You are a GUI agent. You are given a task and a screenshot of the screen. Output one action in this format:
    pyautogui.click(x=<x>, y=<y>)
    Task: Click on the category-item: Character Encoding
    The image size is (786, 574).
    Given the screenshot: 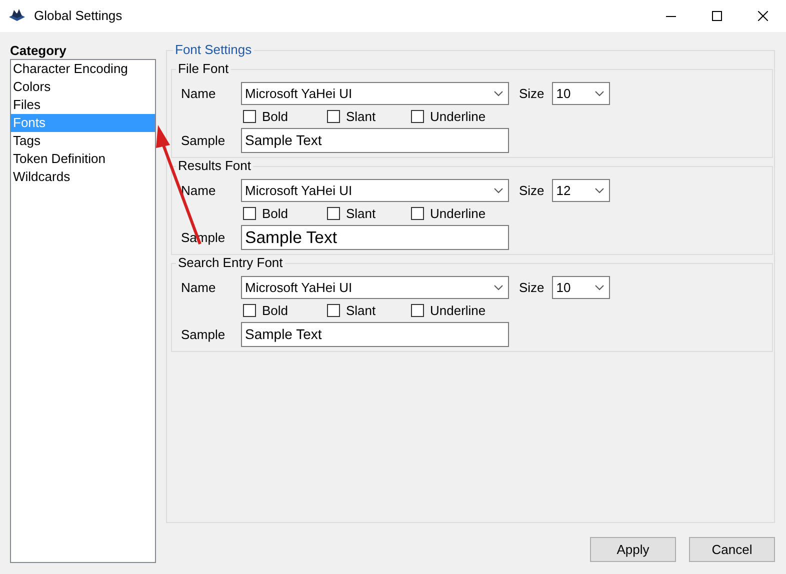 What is the action you would take?
    pyautogui.click(x=83, y=69)
    